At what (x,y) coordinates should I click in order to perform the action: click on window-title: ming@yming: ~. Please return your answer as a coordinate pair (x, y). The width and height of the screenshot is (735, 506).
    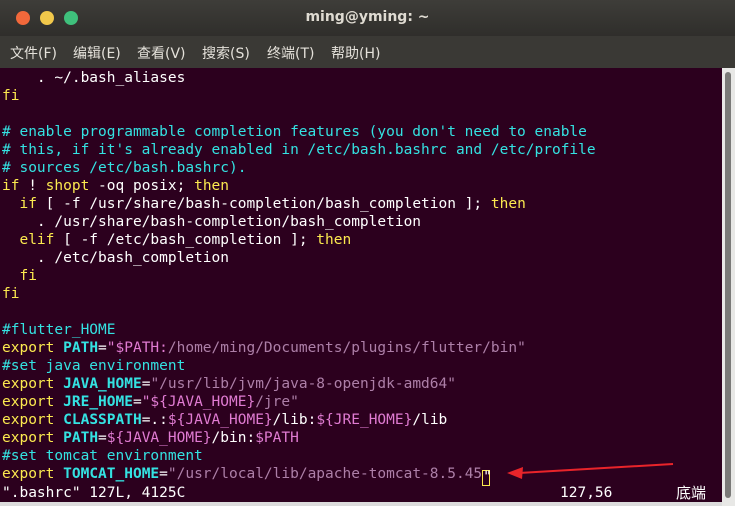
    Looking at the image, I should click on (367, 17).